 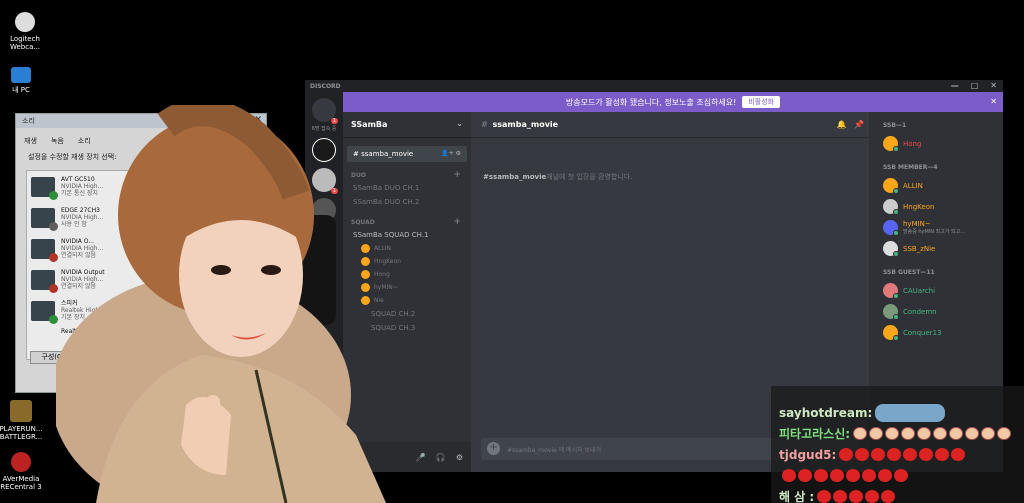 What do you see at coordinates (936, 143) in the screenshot?
I see `member-item: Hong` at bounding box center [936, 143].